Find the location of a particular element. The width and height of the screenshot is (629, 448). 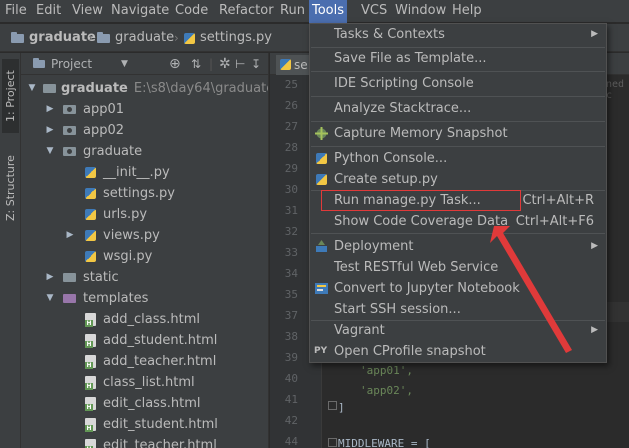

menu-refactor: Refactor is located at coordinates (246, 11).